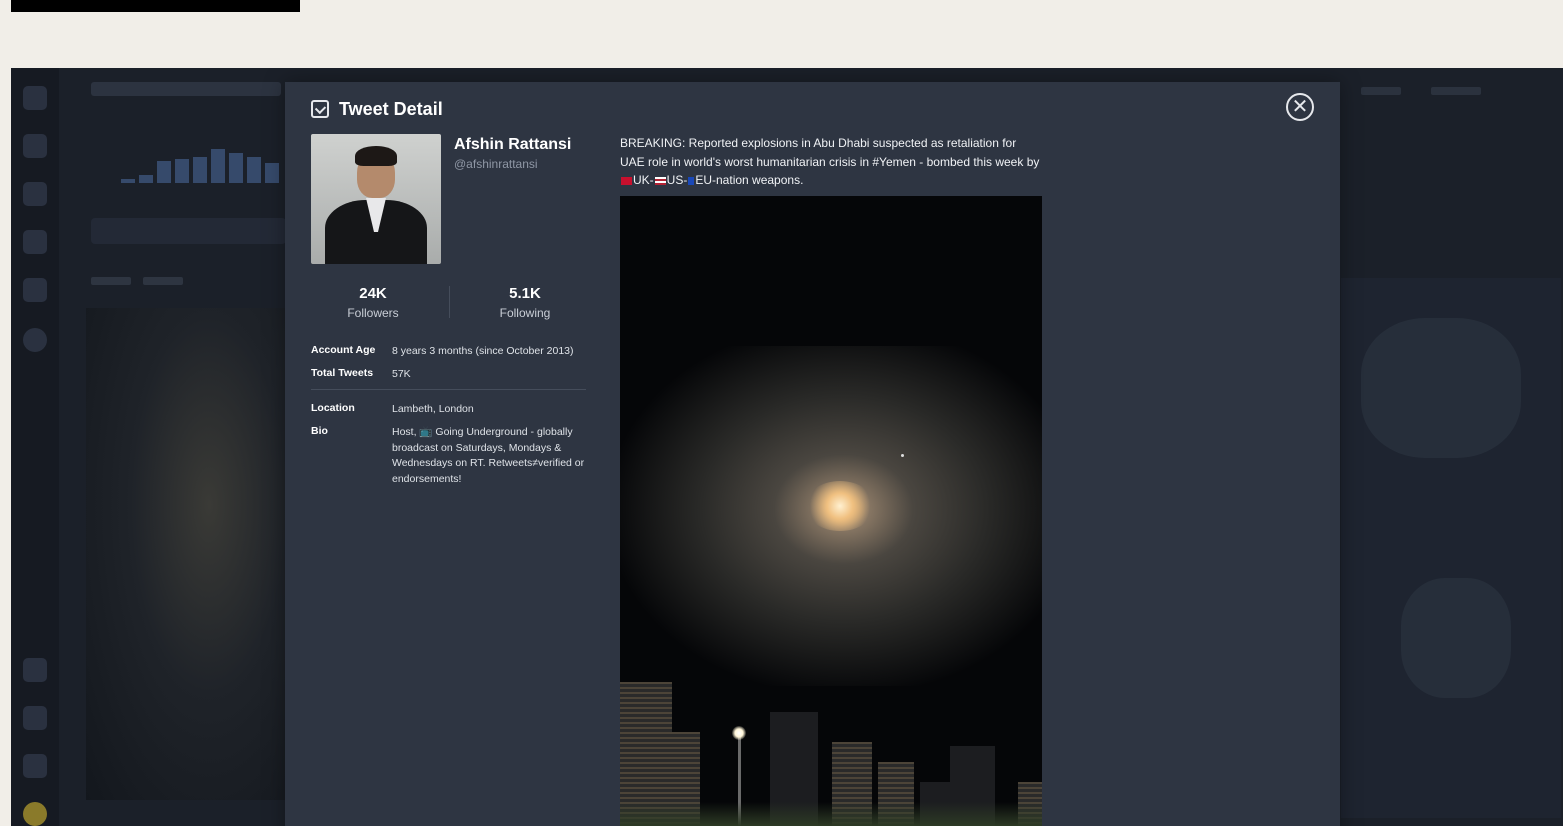 The height and width of the screenshot is (826, 1563). Describe the element at coordinates (902, 455) in the screenshot. I see `sky-dot` at that location.